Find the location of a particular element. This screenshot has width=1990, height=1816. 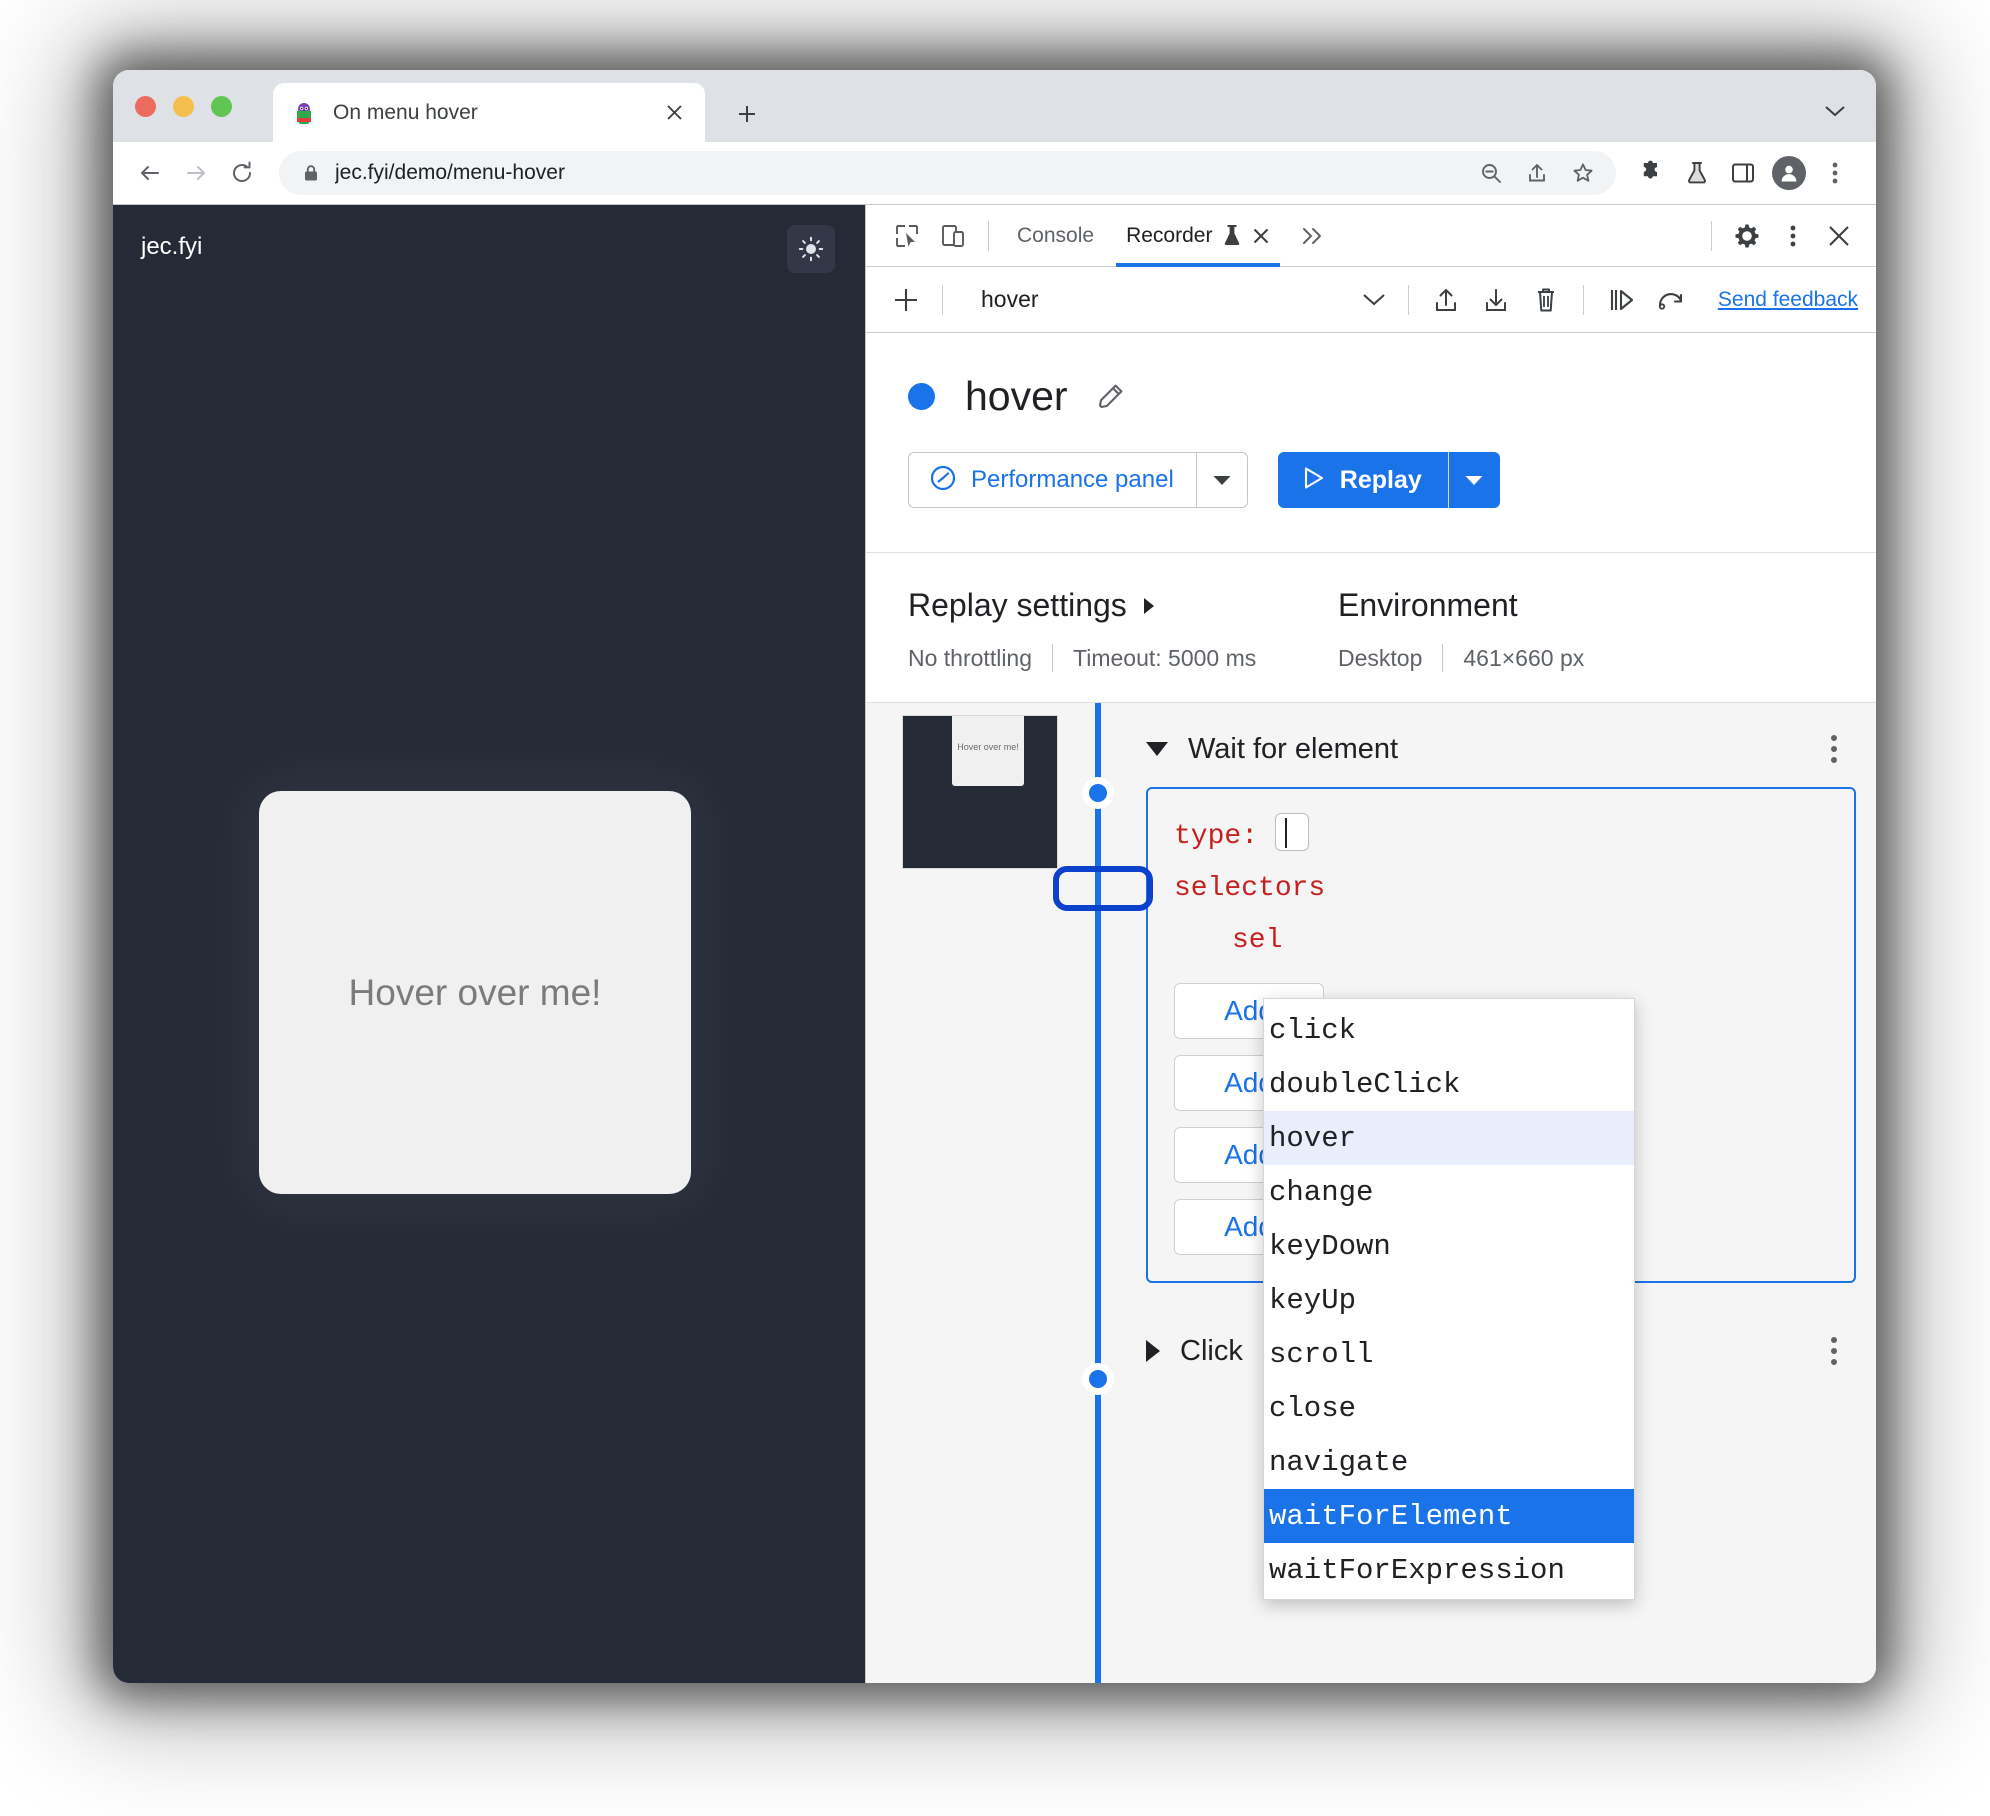

code-line-type: type: is located at coordinates (1501, 837).